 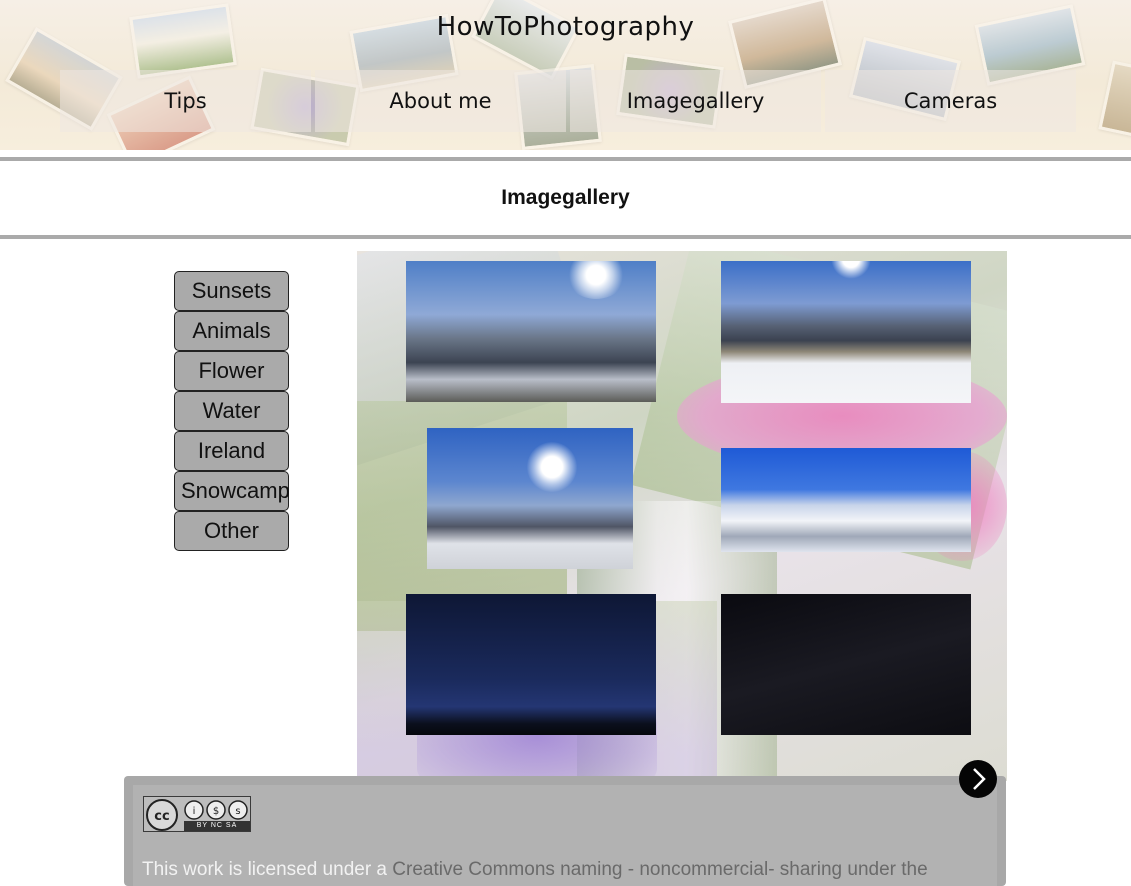 What do you see at coordinates (161, 816) in the screenshot?
I see `svg-text: cc` at bounding box center [161, 816].